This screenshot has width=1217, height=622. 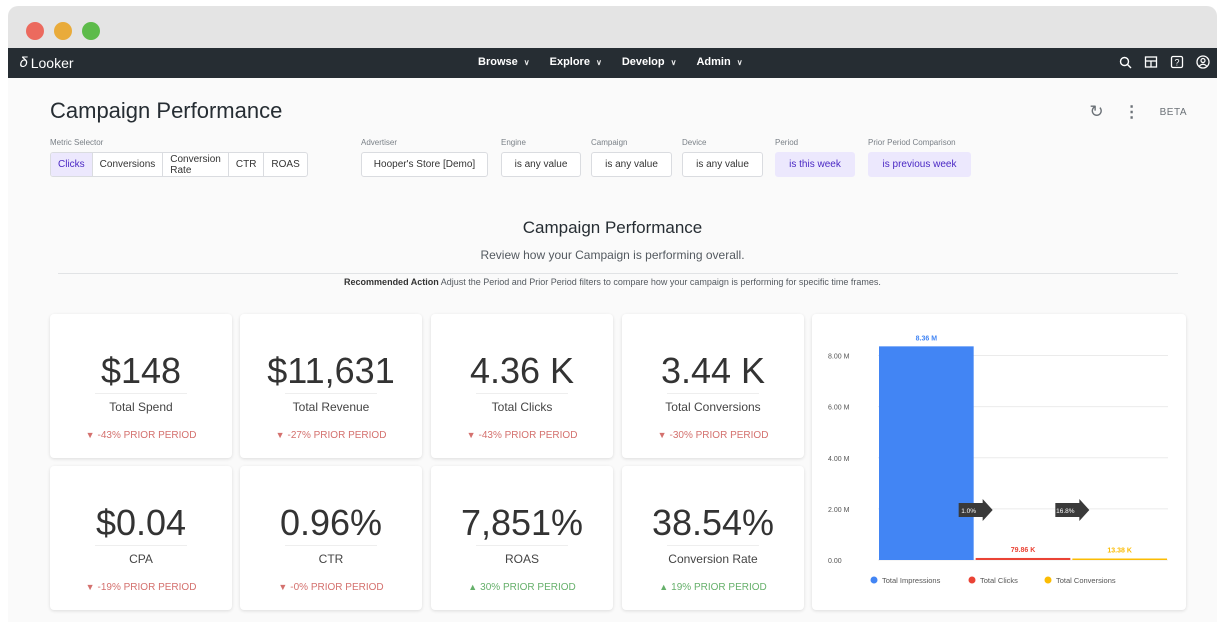 What do you see at coordinates (141, 407) in the screenshot?
I see `kpi-label: Total Spend` at bounding box center [141, 407].